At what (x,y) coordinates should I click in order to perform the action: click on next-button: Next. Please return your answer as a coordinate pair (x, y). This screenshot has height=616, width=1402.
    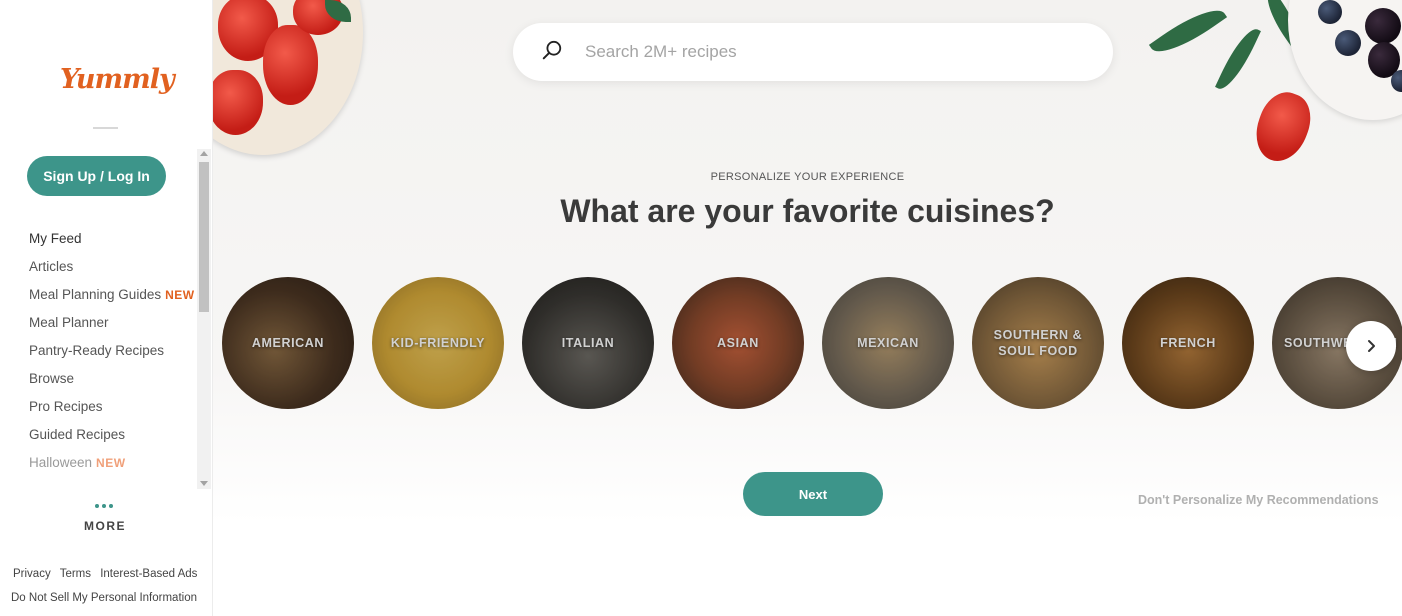
    Looking at the image, I should click on (813, 494).